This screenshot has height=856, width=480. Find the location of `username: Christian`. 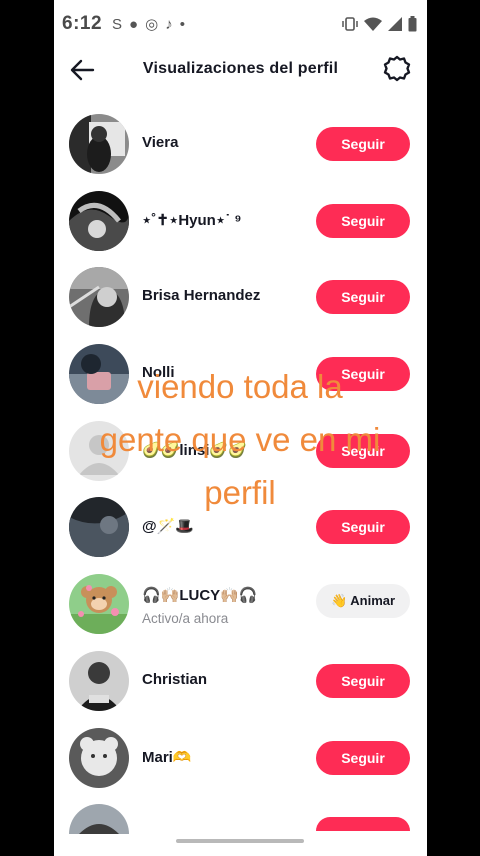

username: Christian is located at coordinates (175, 679).